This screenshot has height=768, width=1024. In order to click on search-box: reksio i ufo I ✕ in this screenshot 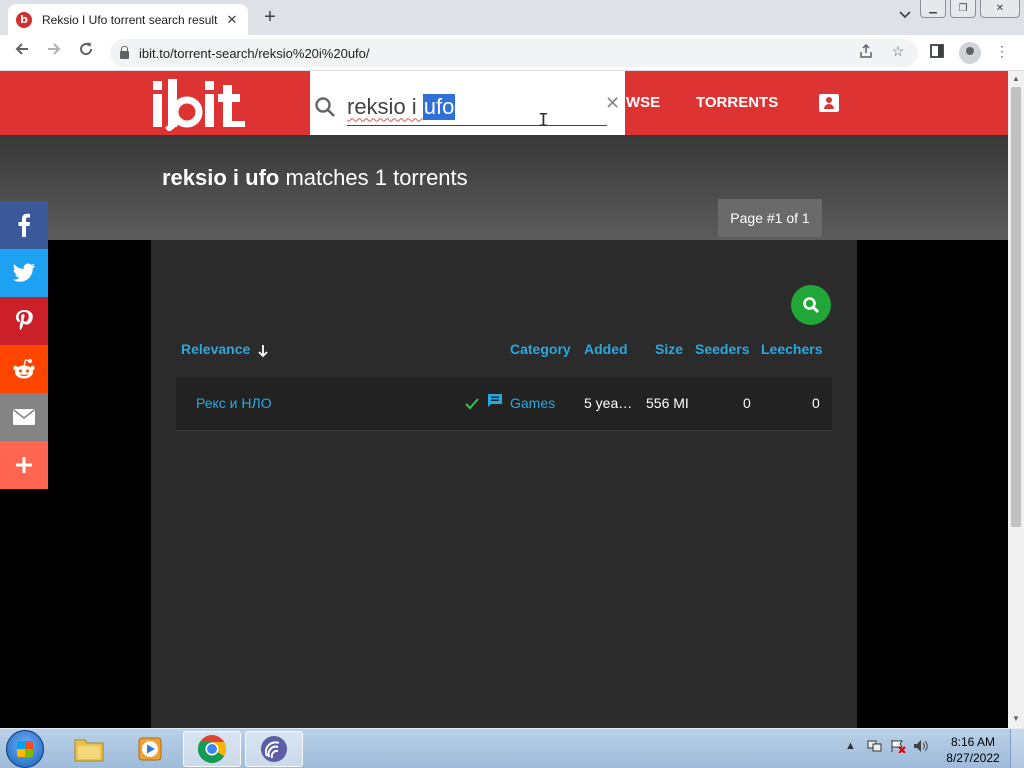, I will do `click(467, 103)`.